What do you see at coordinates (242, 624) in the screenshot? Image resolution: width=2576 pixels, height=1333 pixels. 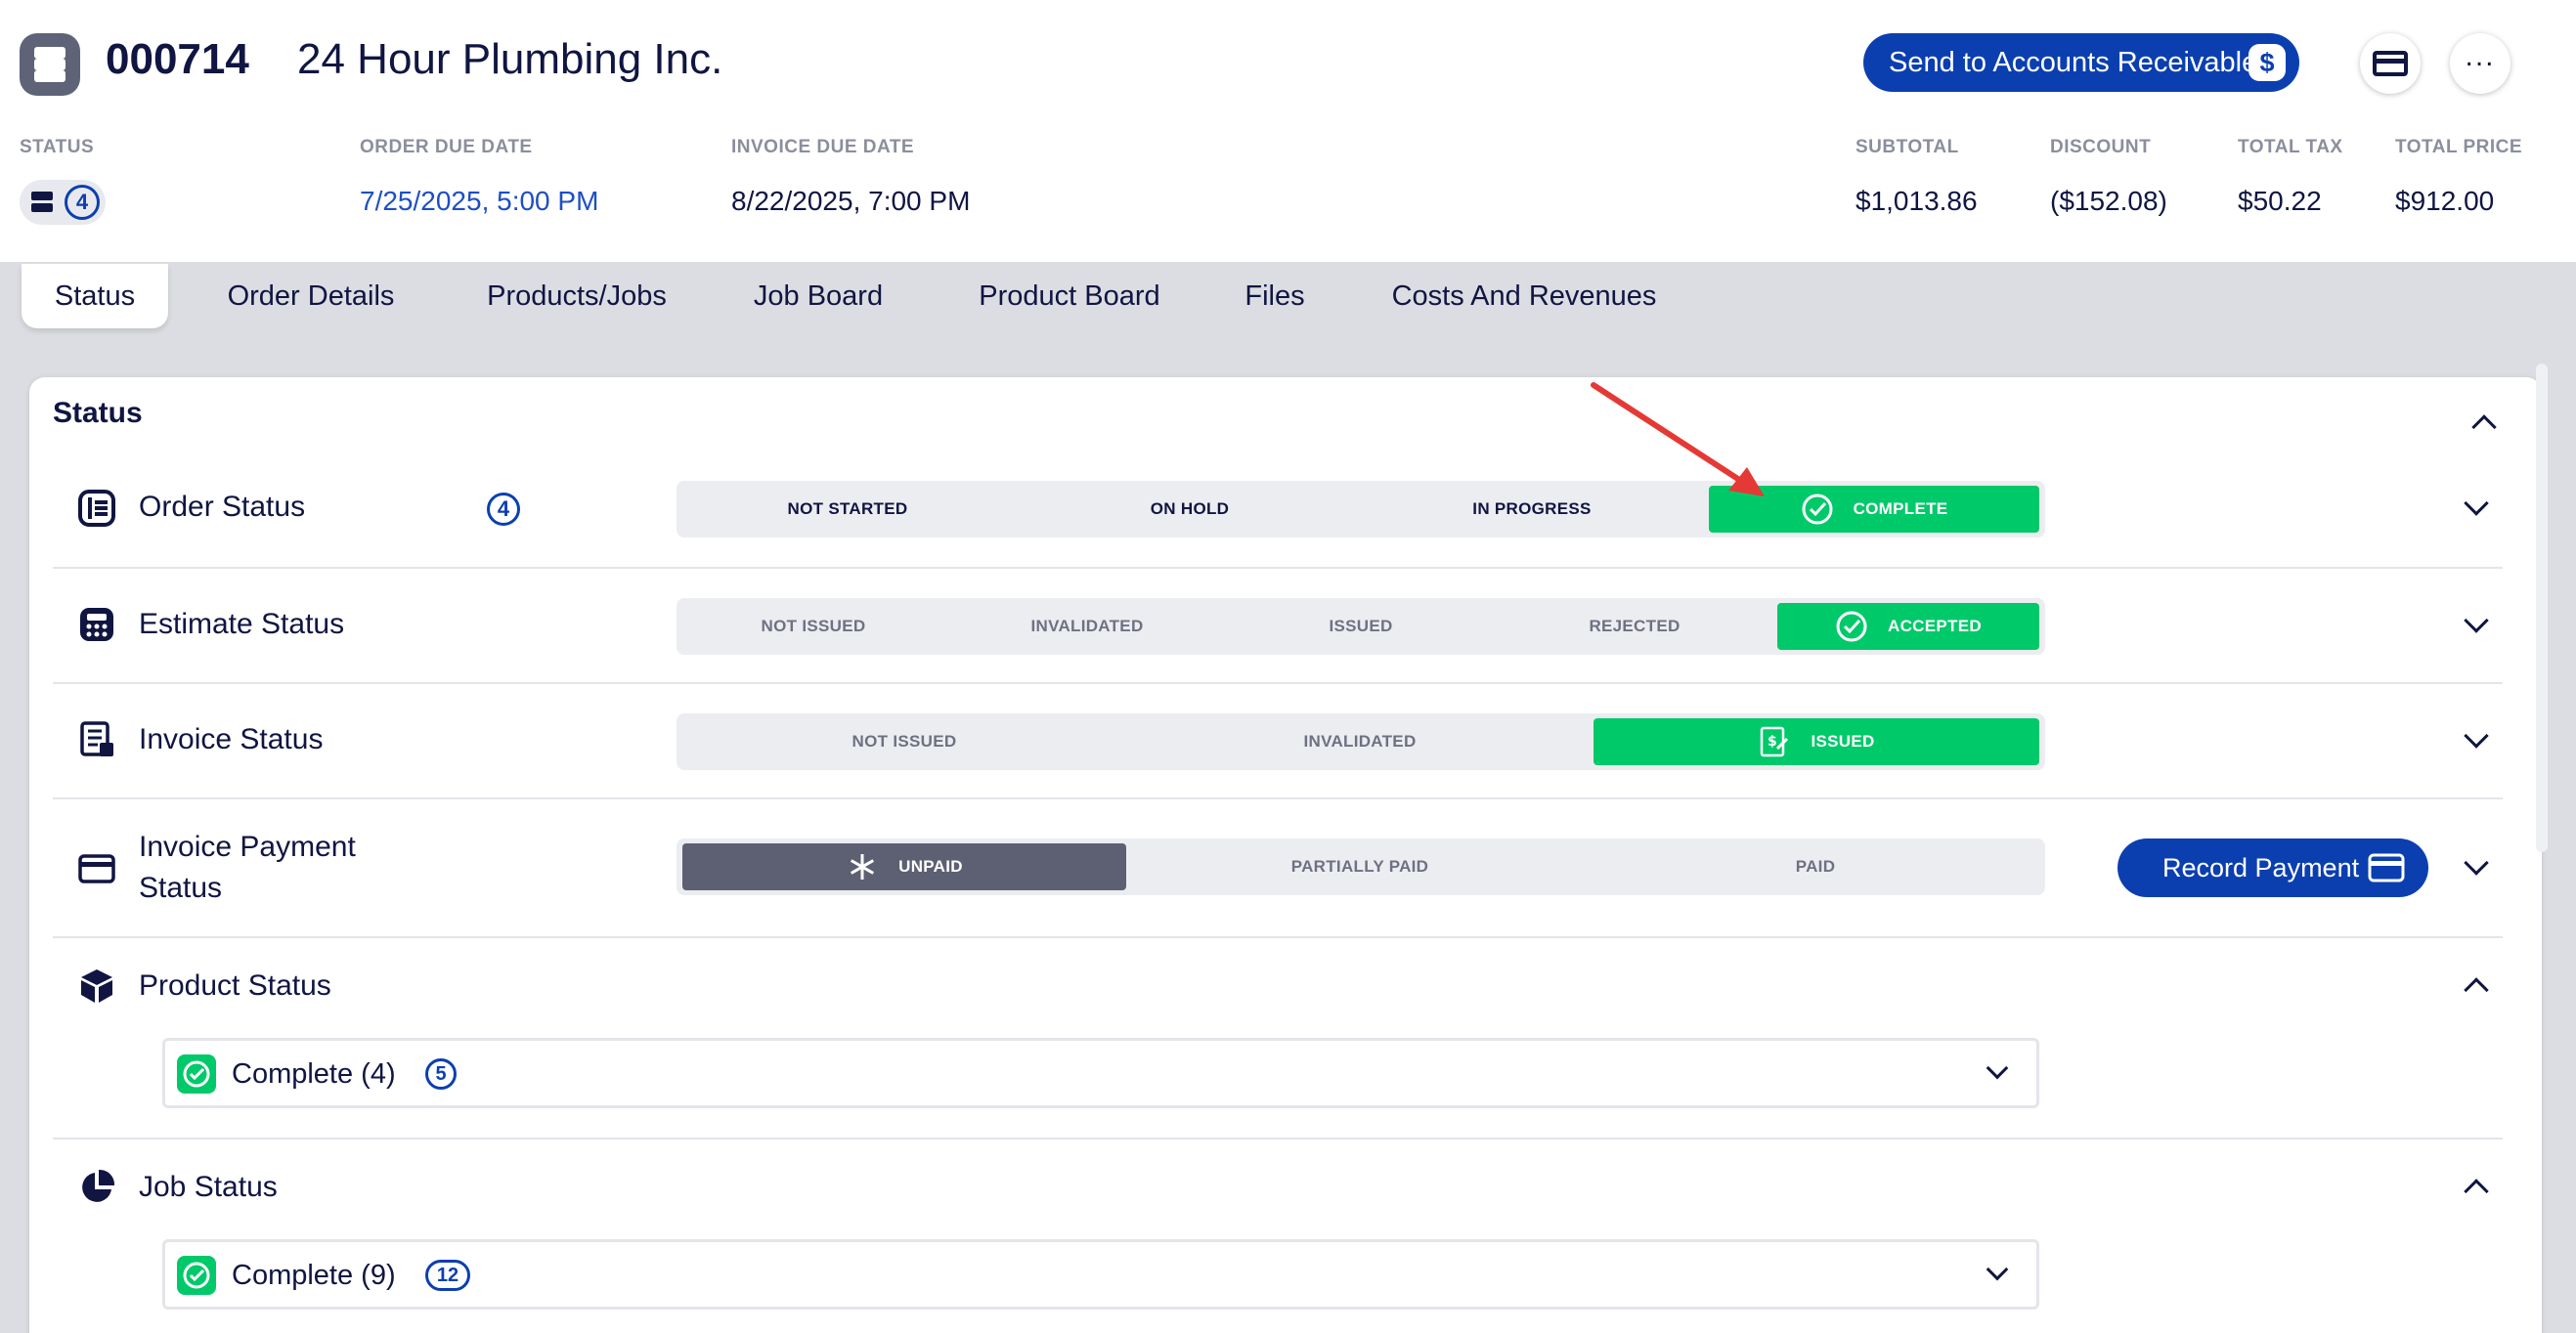 I see `estimate-status-label: Estimate Status` at bounding box center [242, 624].